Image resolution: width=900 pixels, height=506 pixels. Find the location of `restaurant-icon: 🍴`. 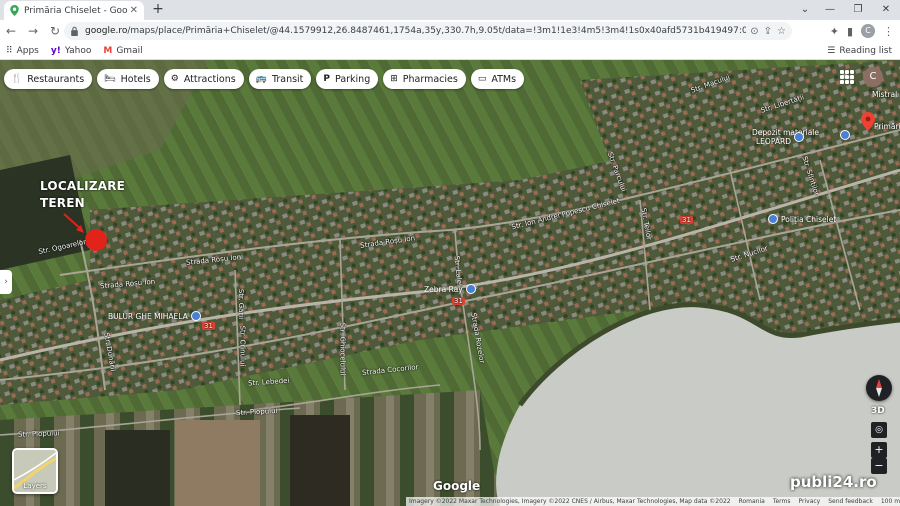

restaurant-icon: 🍴 is located at coordinates (17, 79).